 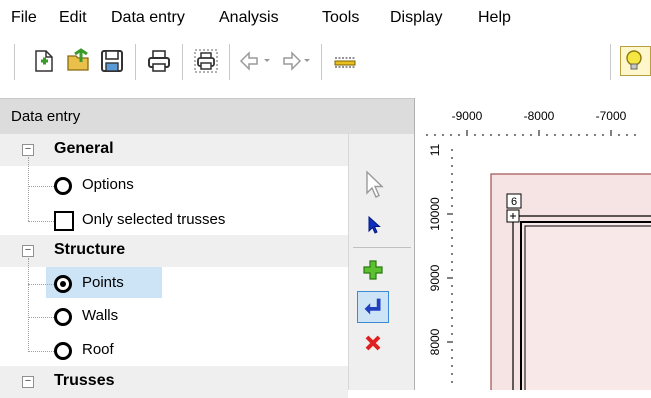 I want to click on tree-item-options: Options, so click(x=174, y=185).